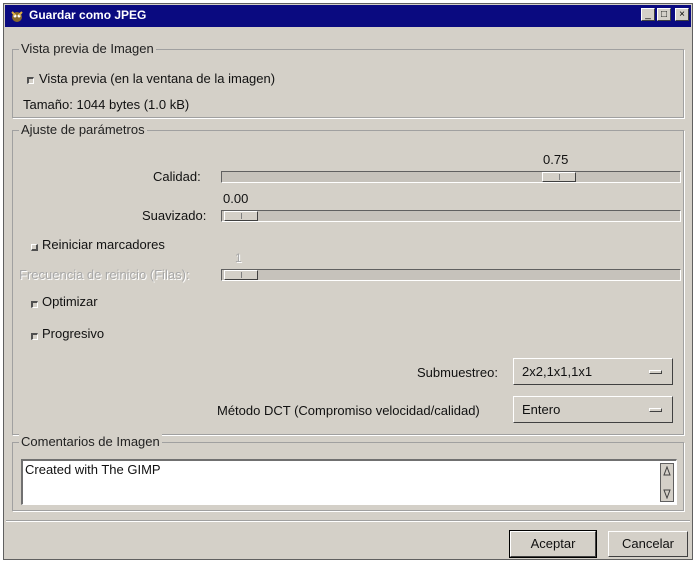 The width and height of the screenshot is (696, 563). What do you see at coordinates (557, 371) in the screenshot?
I see `subsampling-selected: 2x2,1x1,1x1` at bounding box center [557, 371].